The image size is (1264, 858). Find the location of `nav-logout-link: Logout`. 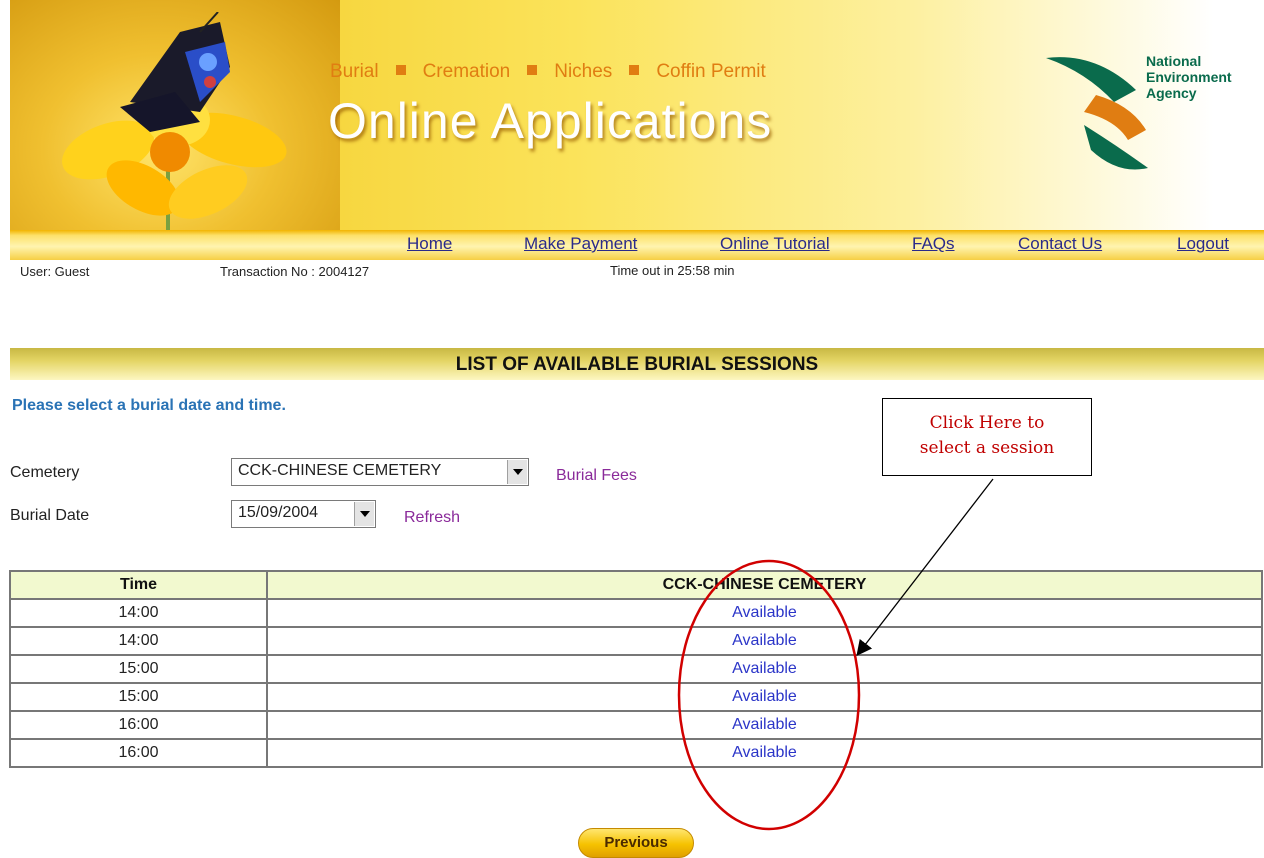

nav-logout-link: Logout is located at coordinates (1203, 244).